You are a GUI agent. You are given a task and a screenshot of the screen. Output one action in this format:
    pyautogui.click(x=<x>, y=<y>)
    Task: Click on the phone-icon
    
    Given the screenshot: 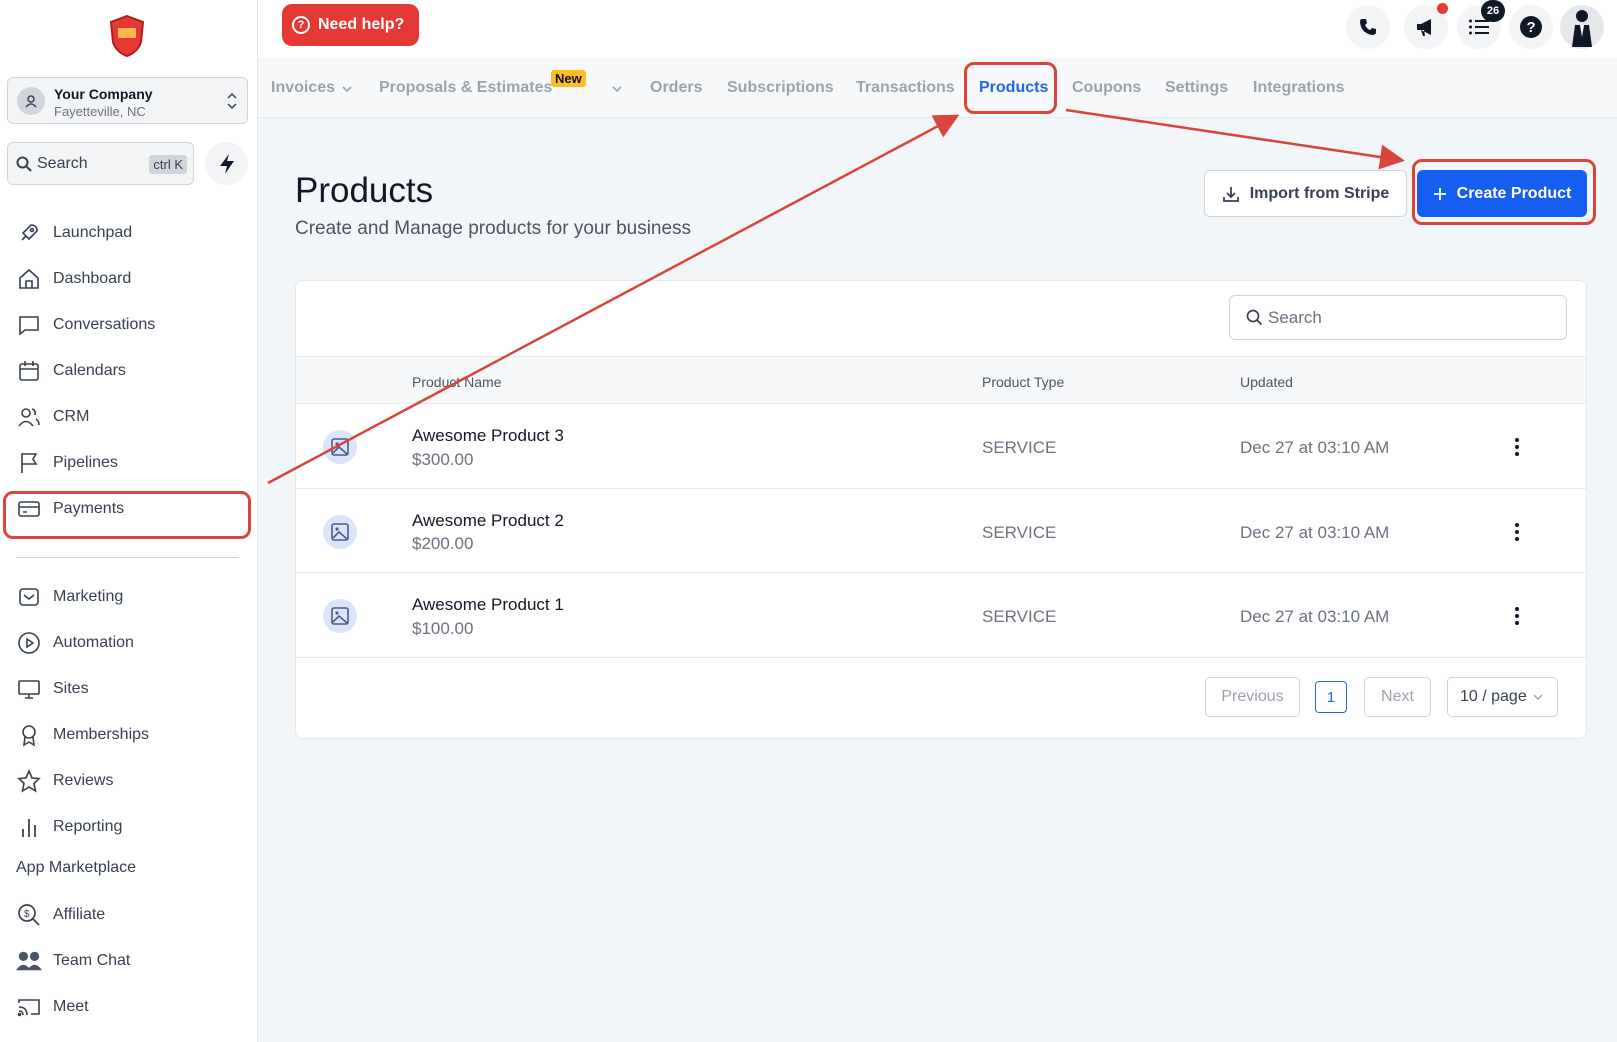 What is the action you would take?
    pyautogui.click(x=1368, y=27)
    